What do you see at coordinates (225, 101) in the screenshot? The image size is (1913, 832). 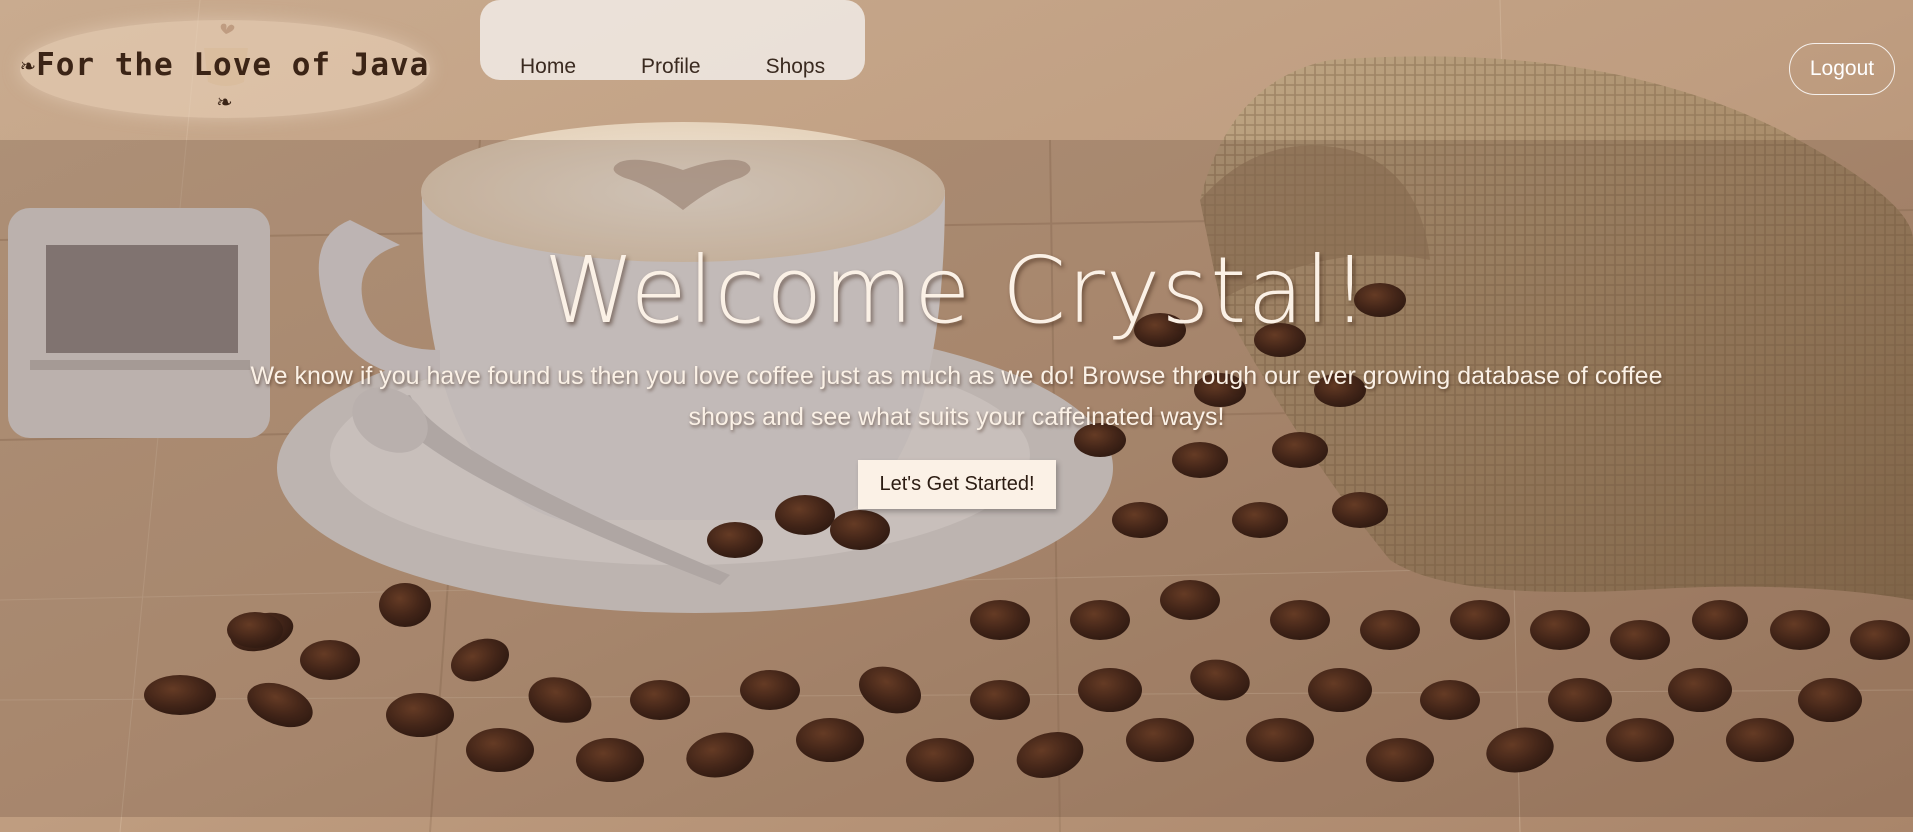 I see `leaf-right-icon: ❧` at bounding box center [225, 101].